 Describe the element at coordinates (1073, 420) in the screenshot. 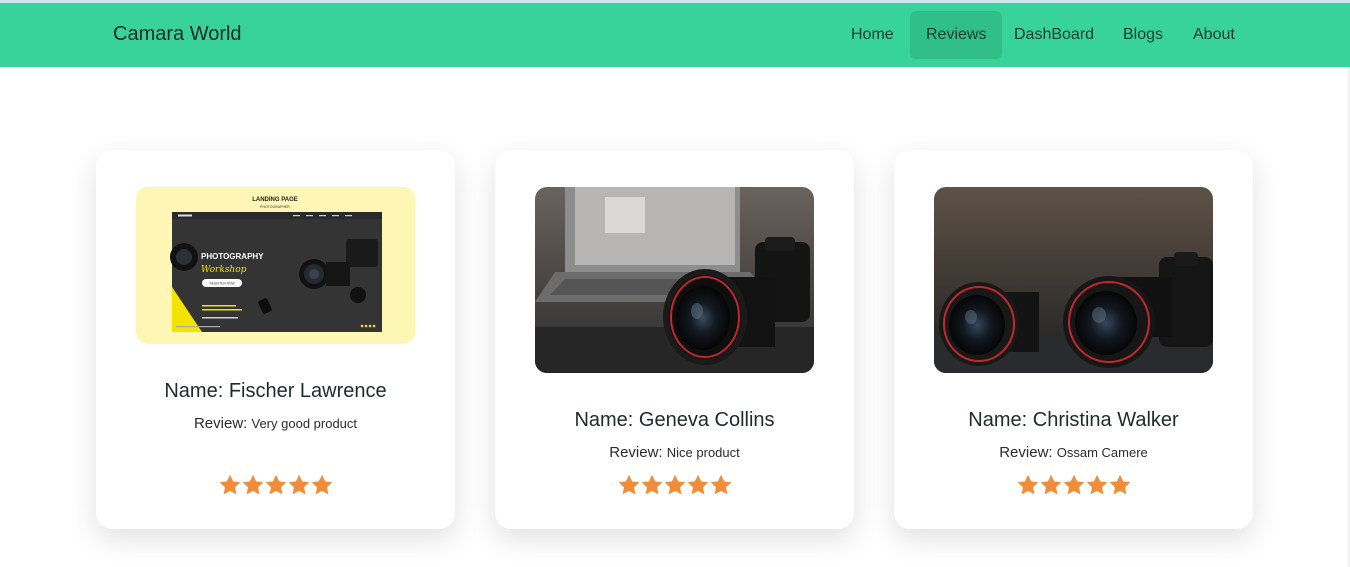

I see `reviewer-name: Name: Christina Walker` at that location.